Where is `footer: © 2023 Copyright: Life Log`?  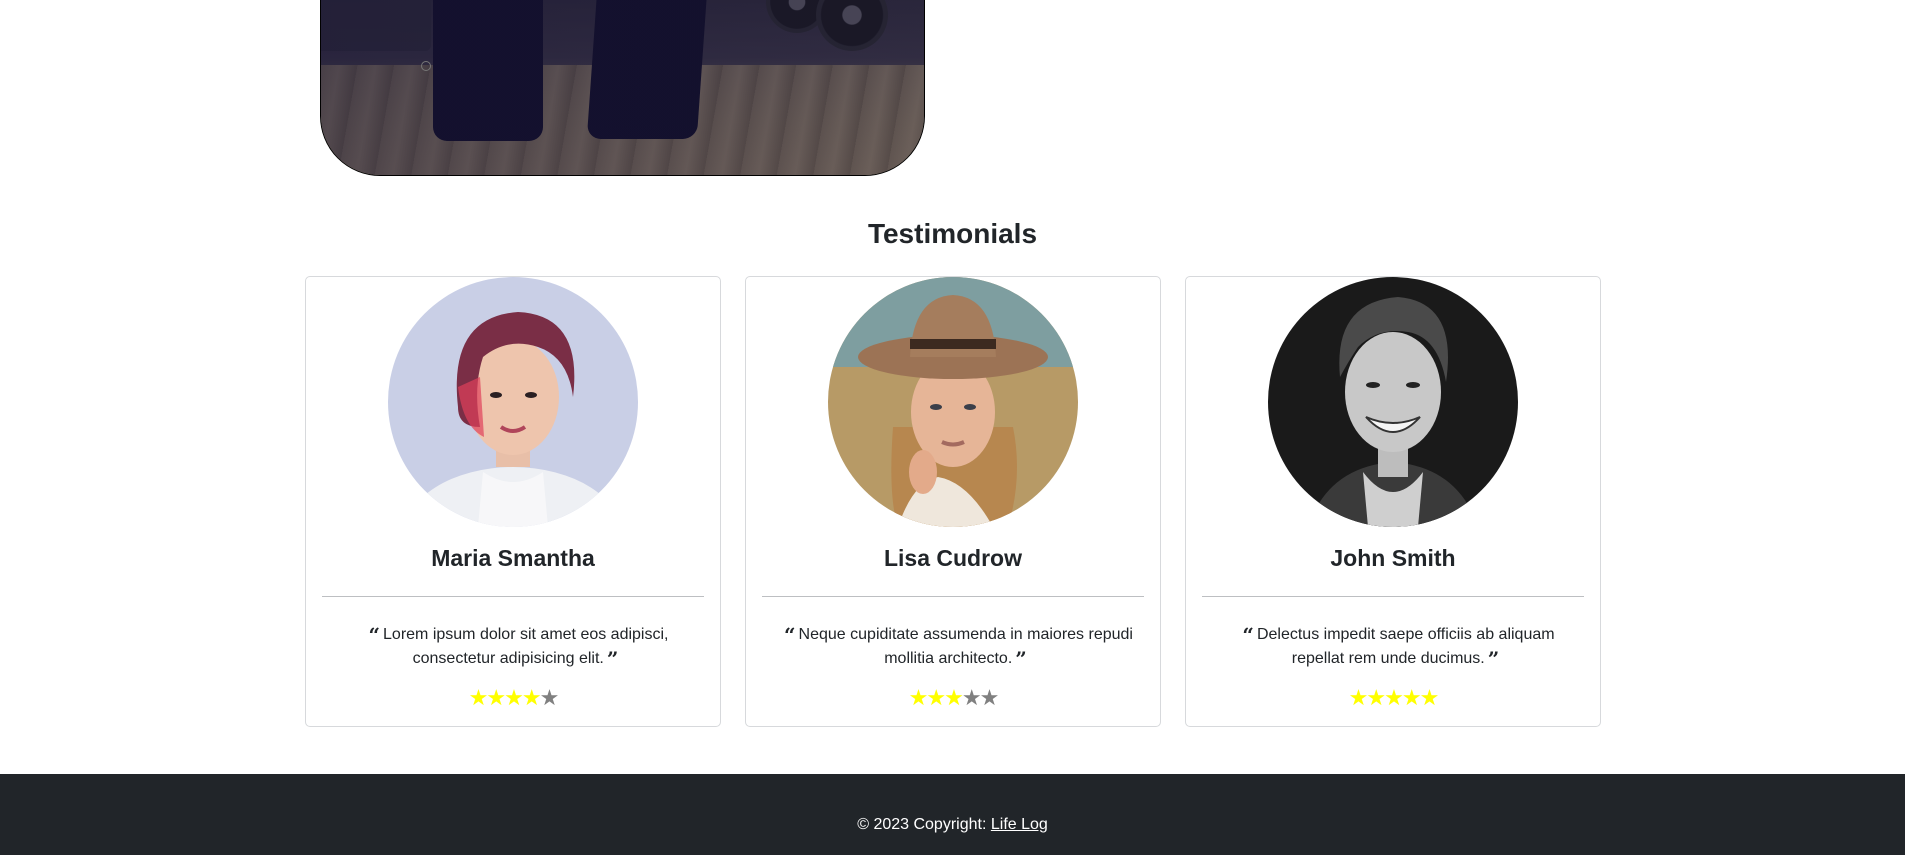
footer: © 2023 Copyright: Life Log is located at coordinates (952, 814).